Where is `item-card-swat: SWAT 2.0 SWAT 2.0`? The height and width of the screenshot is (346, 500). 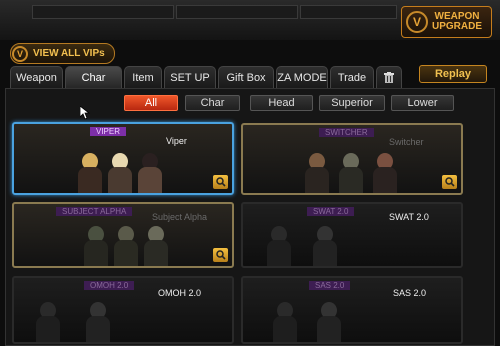
item-card-swat: SWAT 2.0 SWAT 2.0 is located at coordinates (352, 235).